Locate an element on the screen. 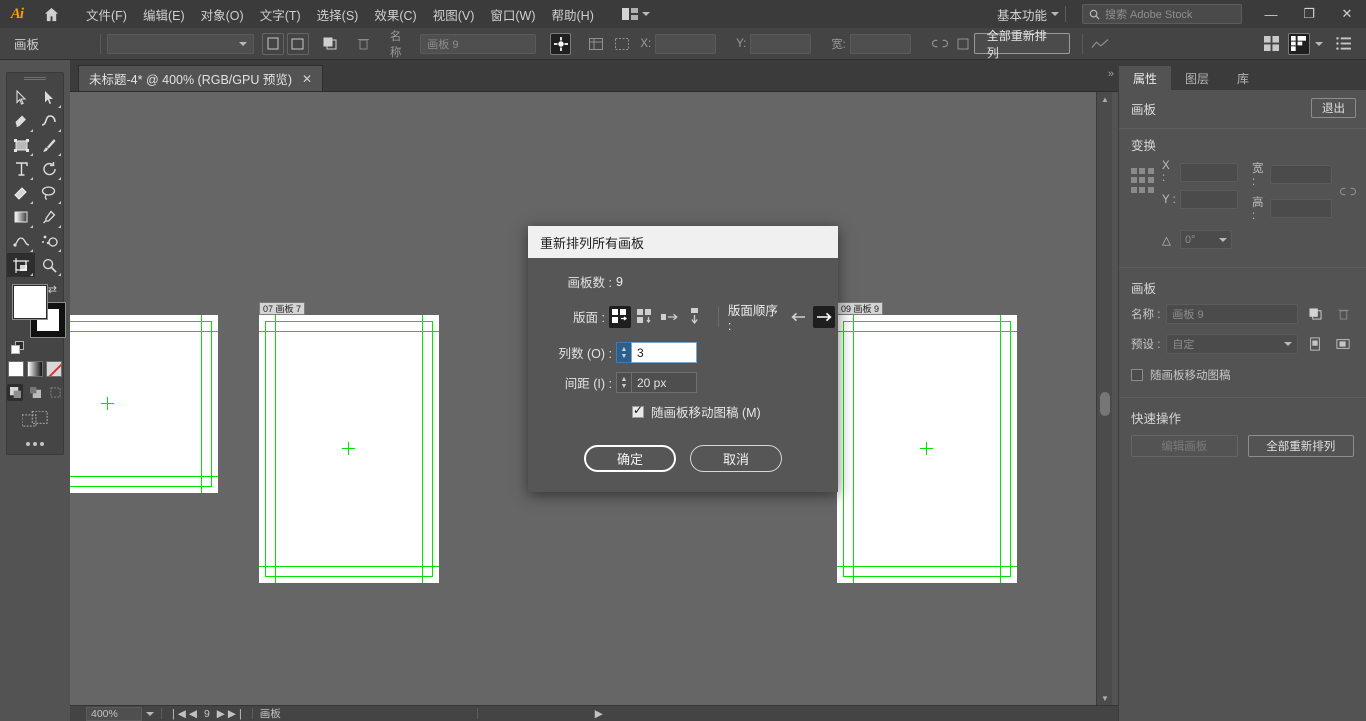 This screenshot has height=721, width=1366. close-button: ✕ is located at coordinates (1347, 14).